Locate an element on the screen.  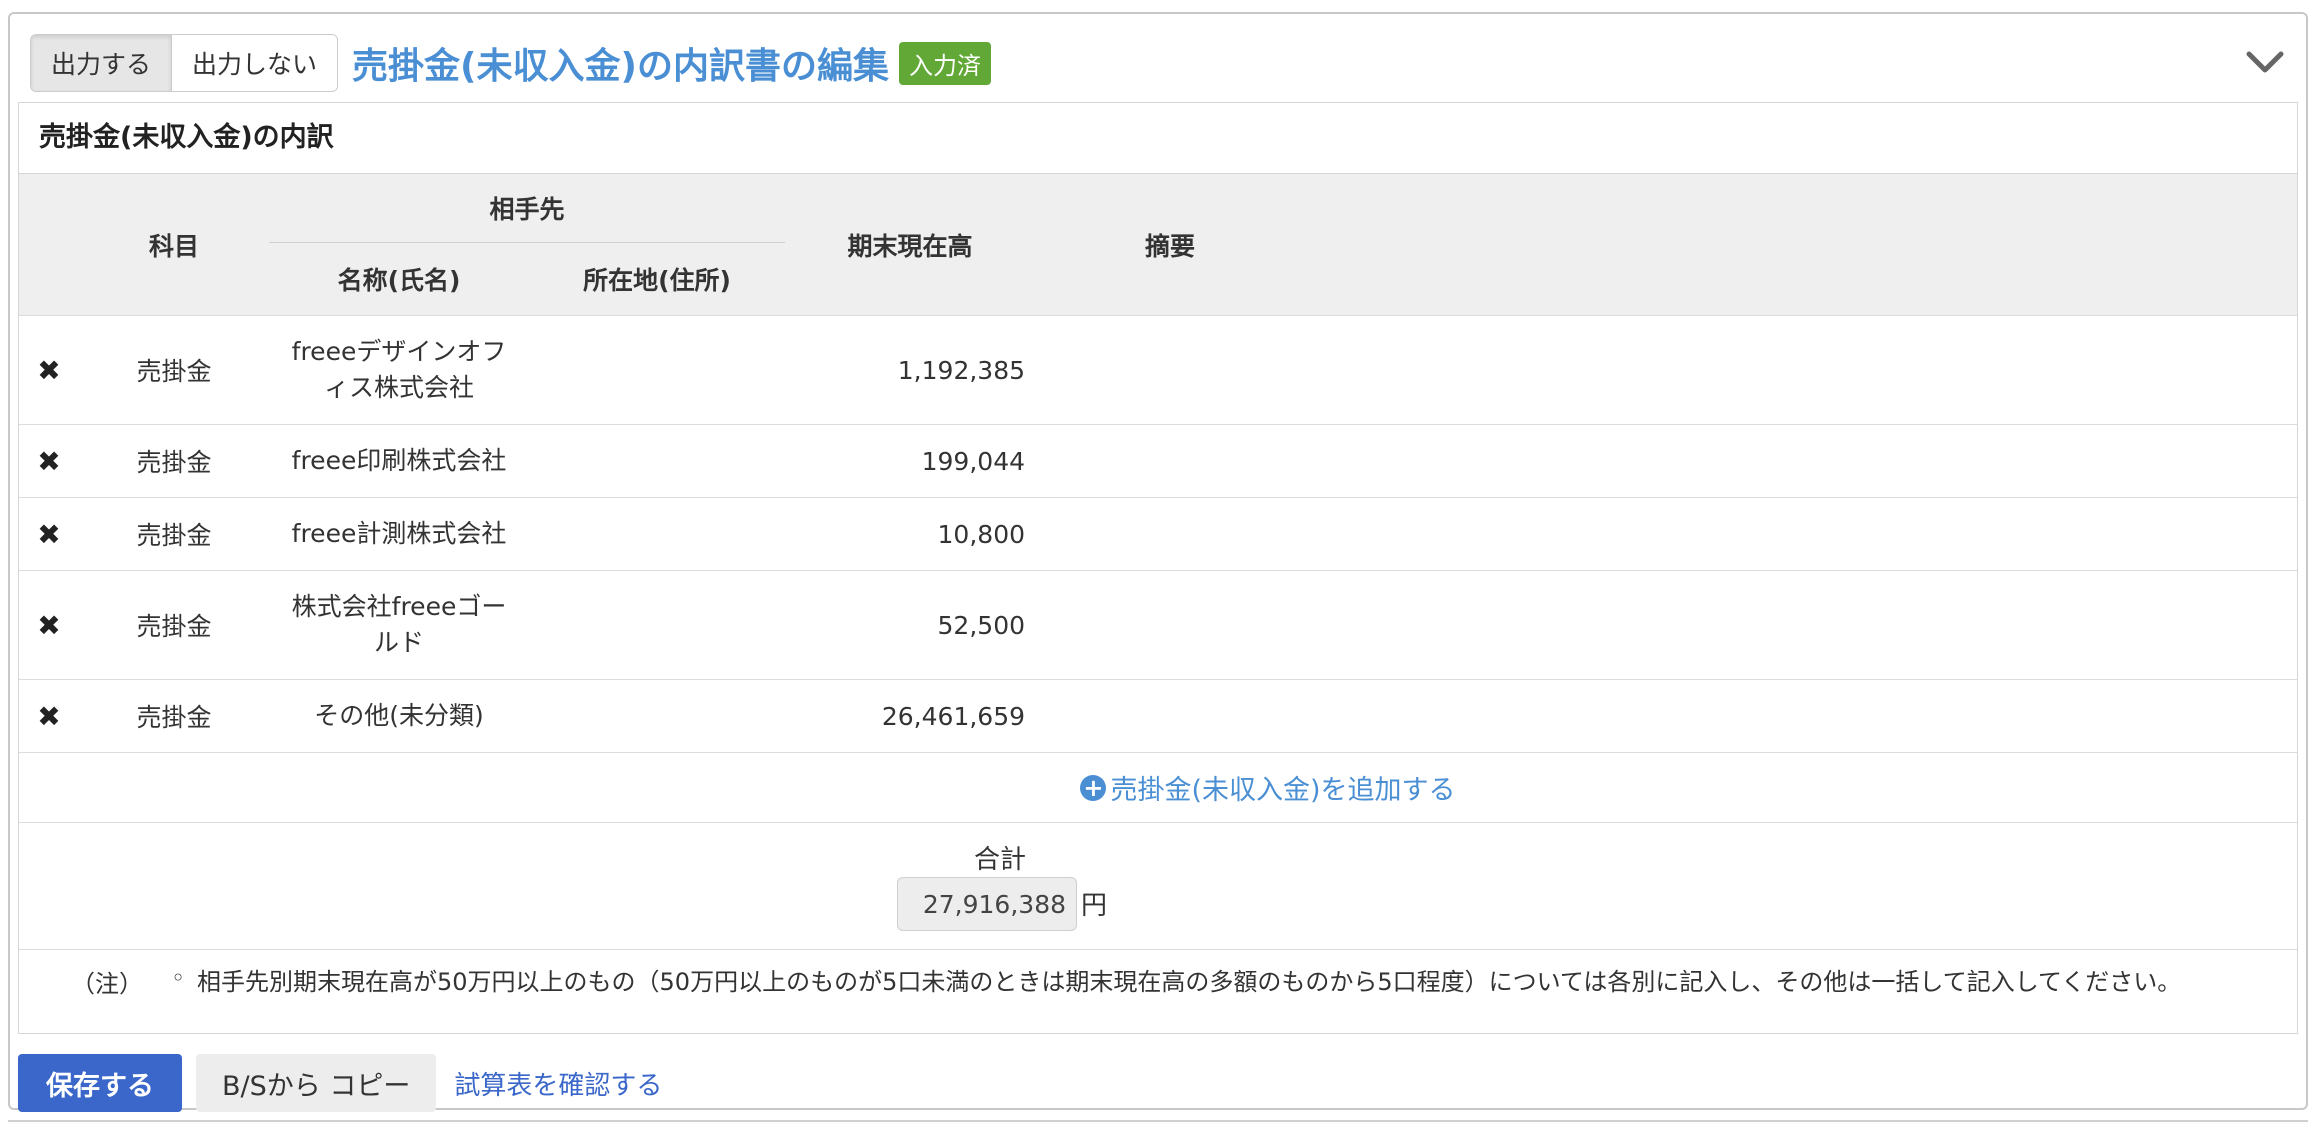
balance-cell: 52,500 is located at coordinates (910, 625).